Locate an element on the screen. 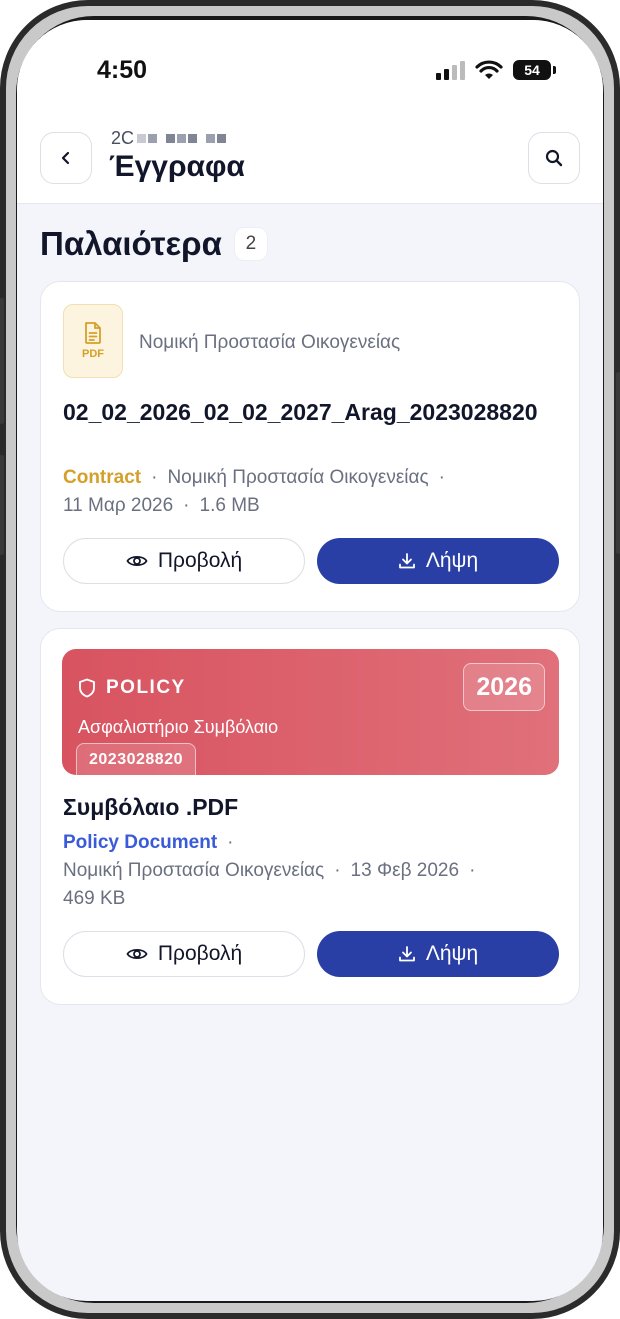 Image resolution: width=620 pixels, height=1319 pixels. policy-number-badge: 2023028820 is located at coordinates (136, 759).